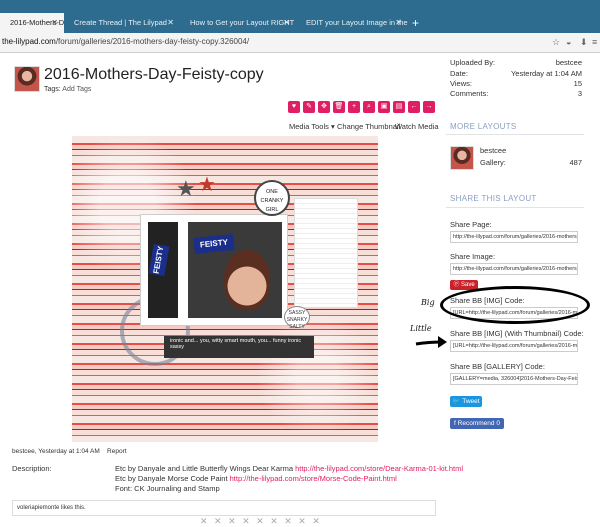 This screenshot has height=527, width=600. What do you see at coordinates (354, 107) in the screenshot?
I see `zoom-in-icon: +` at bounding box center [354, 107].